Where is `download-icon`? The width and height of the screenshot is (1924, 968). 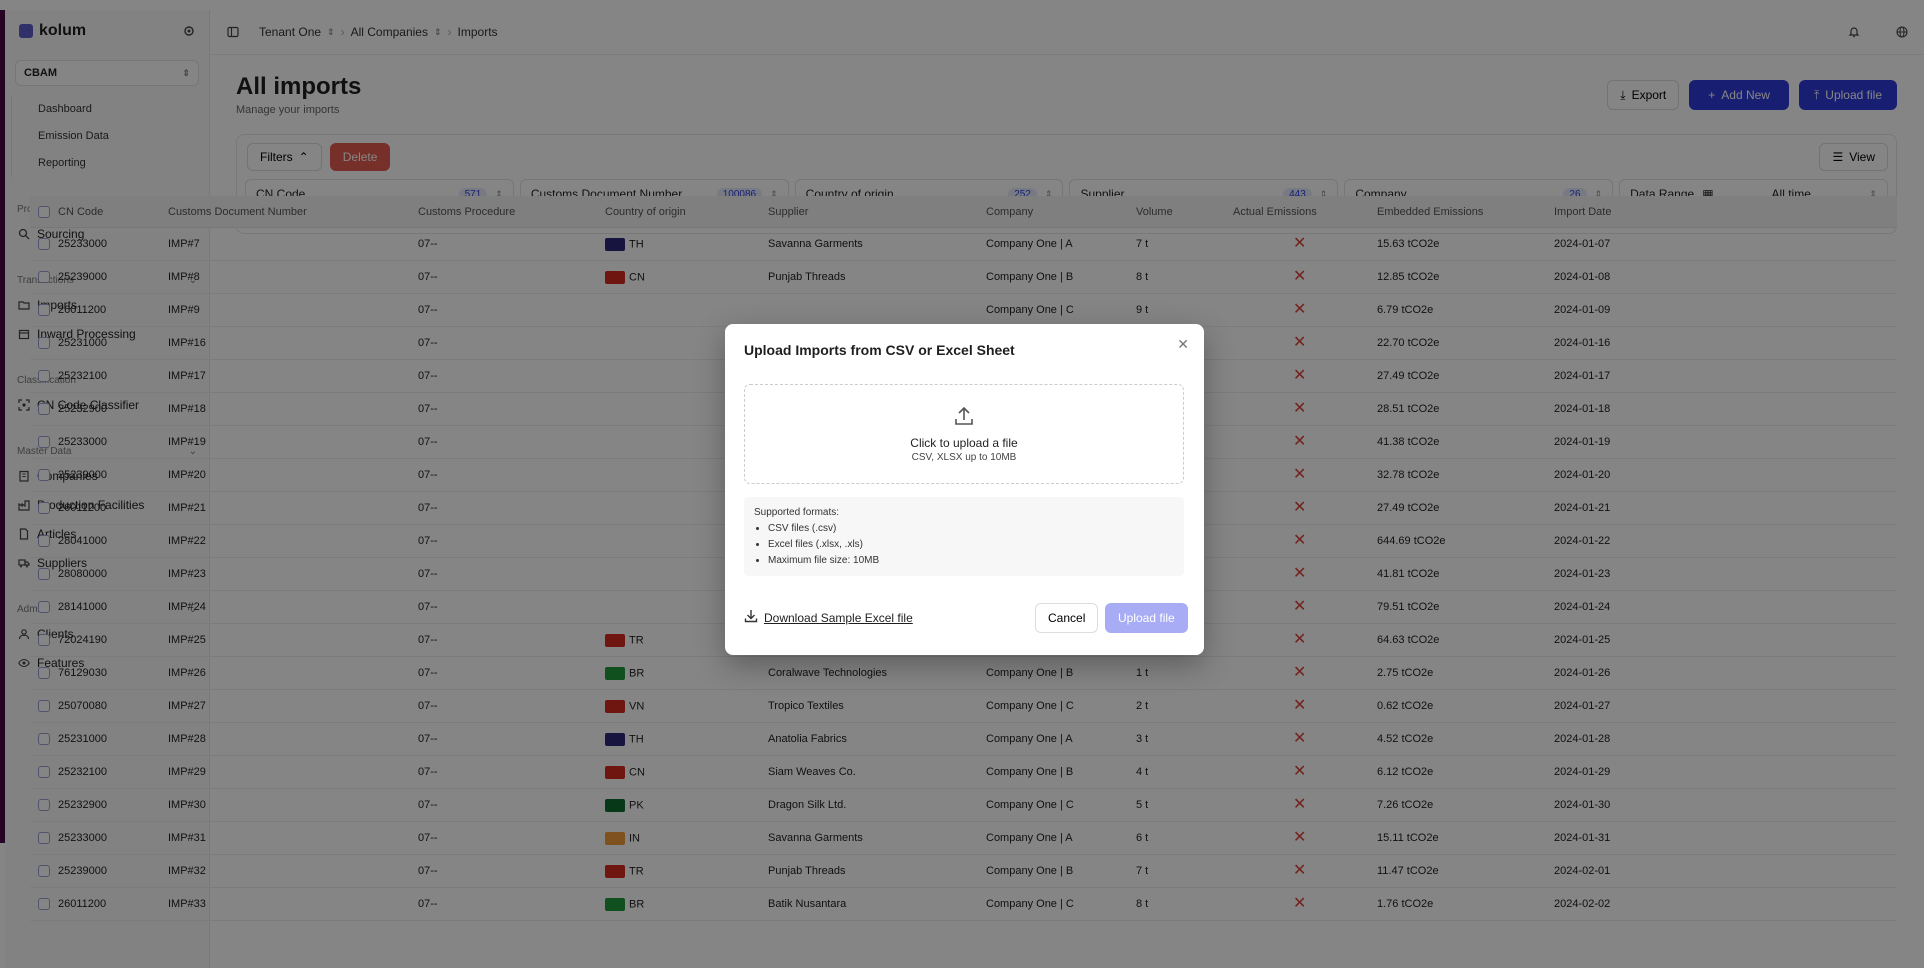
download-icon is located at coordinates (751, 617).